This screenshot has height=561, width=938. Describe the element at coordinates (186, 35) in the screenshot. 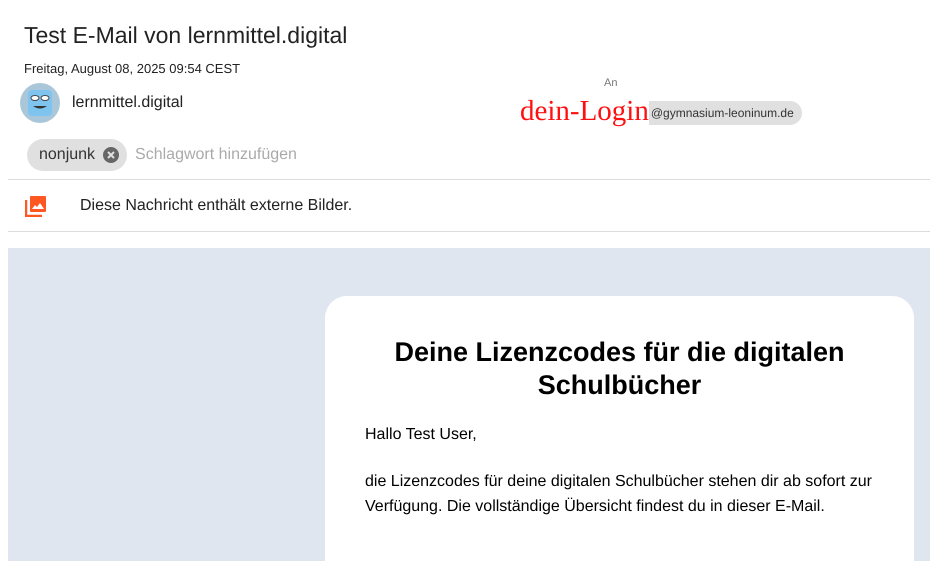

I see `email-subject: Test E-Mail von lernmittel.digital` at that location.